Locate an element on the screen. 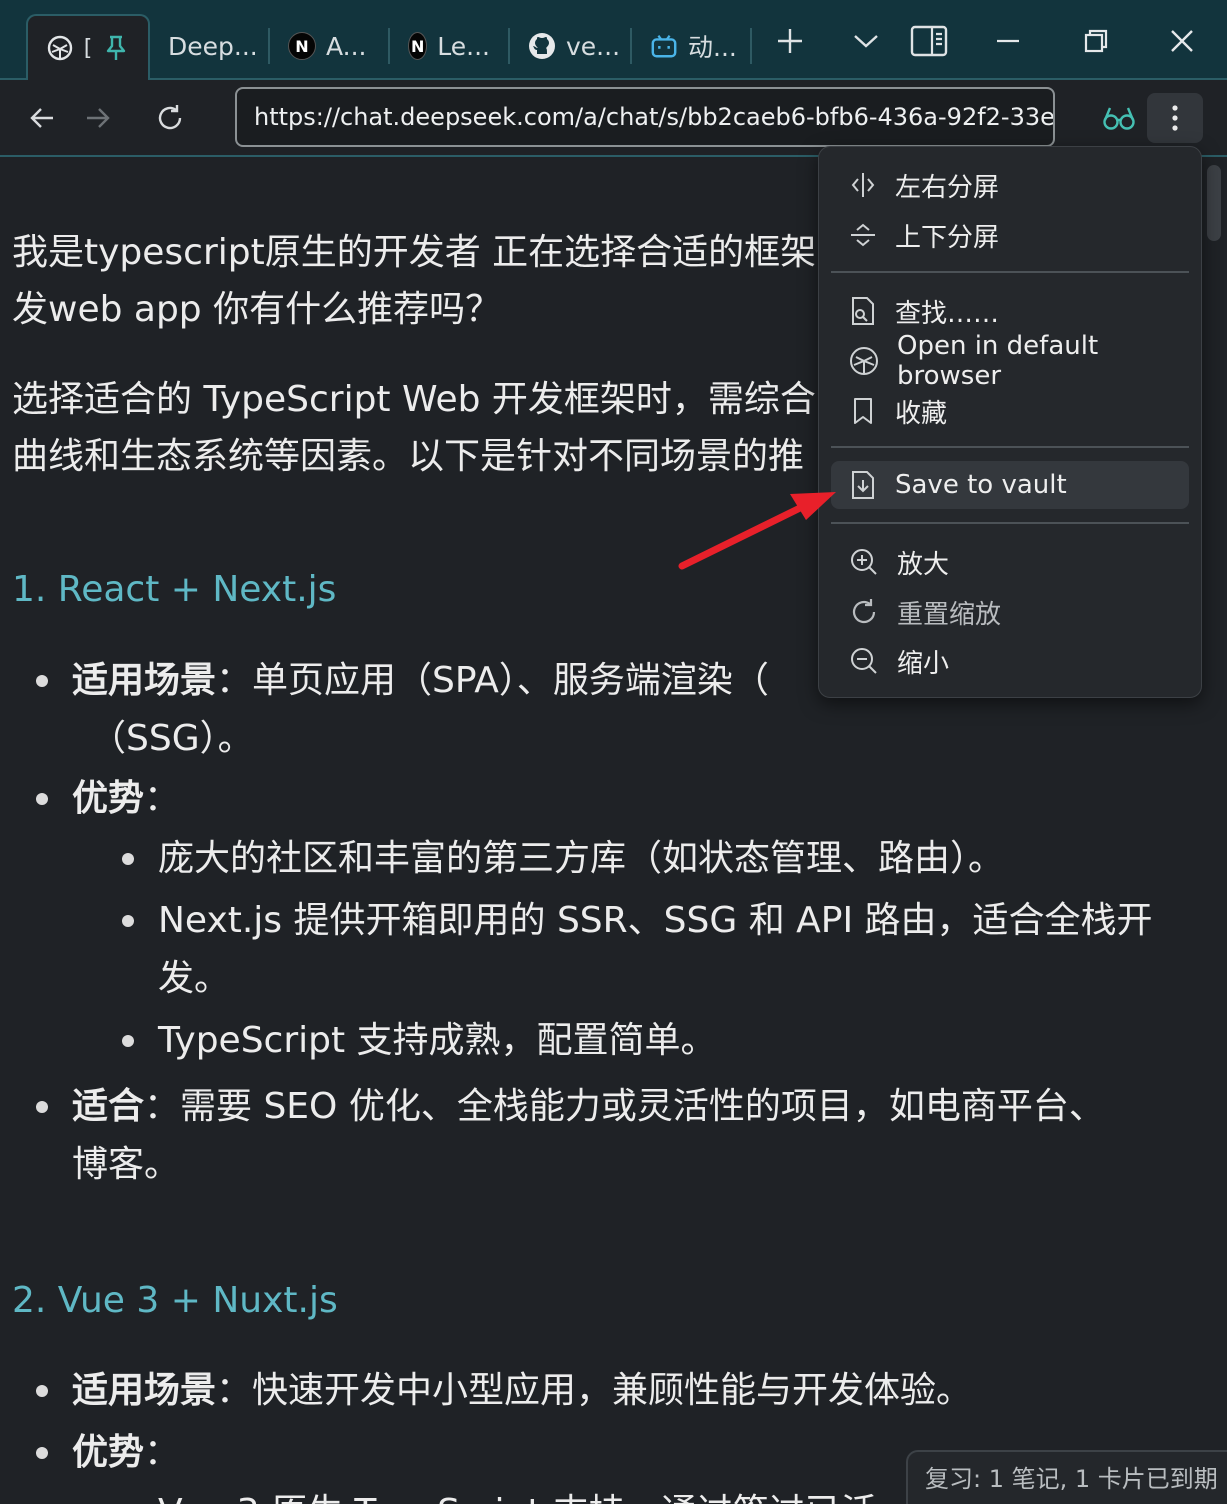 The image size is (1227, 1504). menu-item-open-default-browser: Open in default browser is located at coordinates (1010, 361).